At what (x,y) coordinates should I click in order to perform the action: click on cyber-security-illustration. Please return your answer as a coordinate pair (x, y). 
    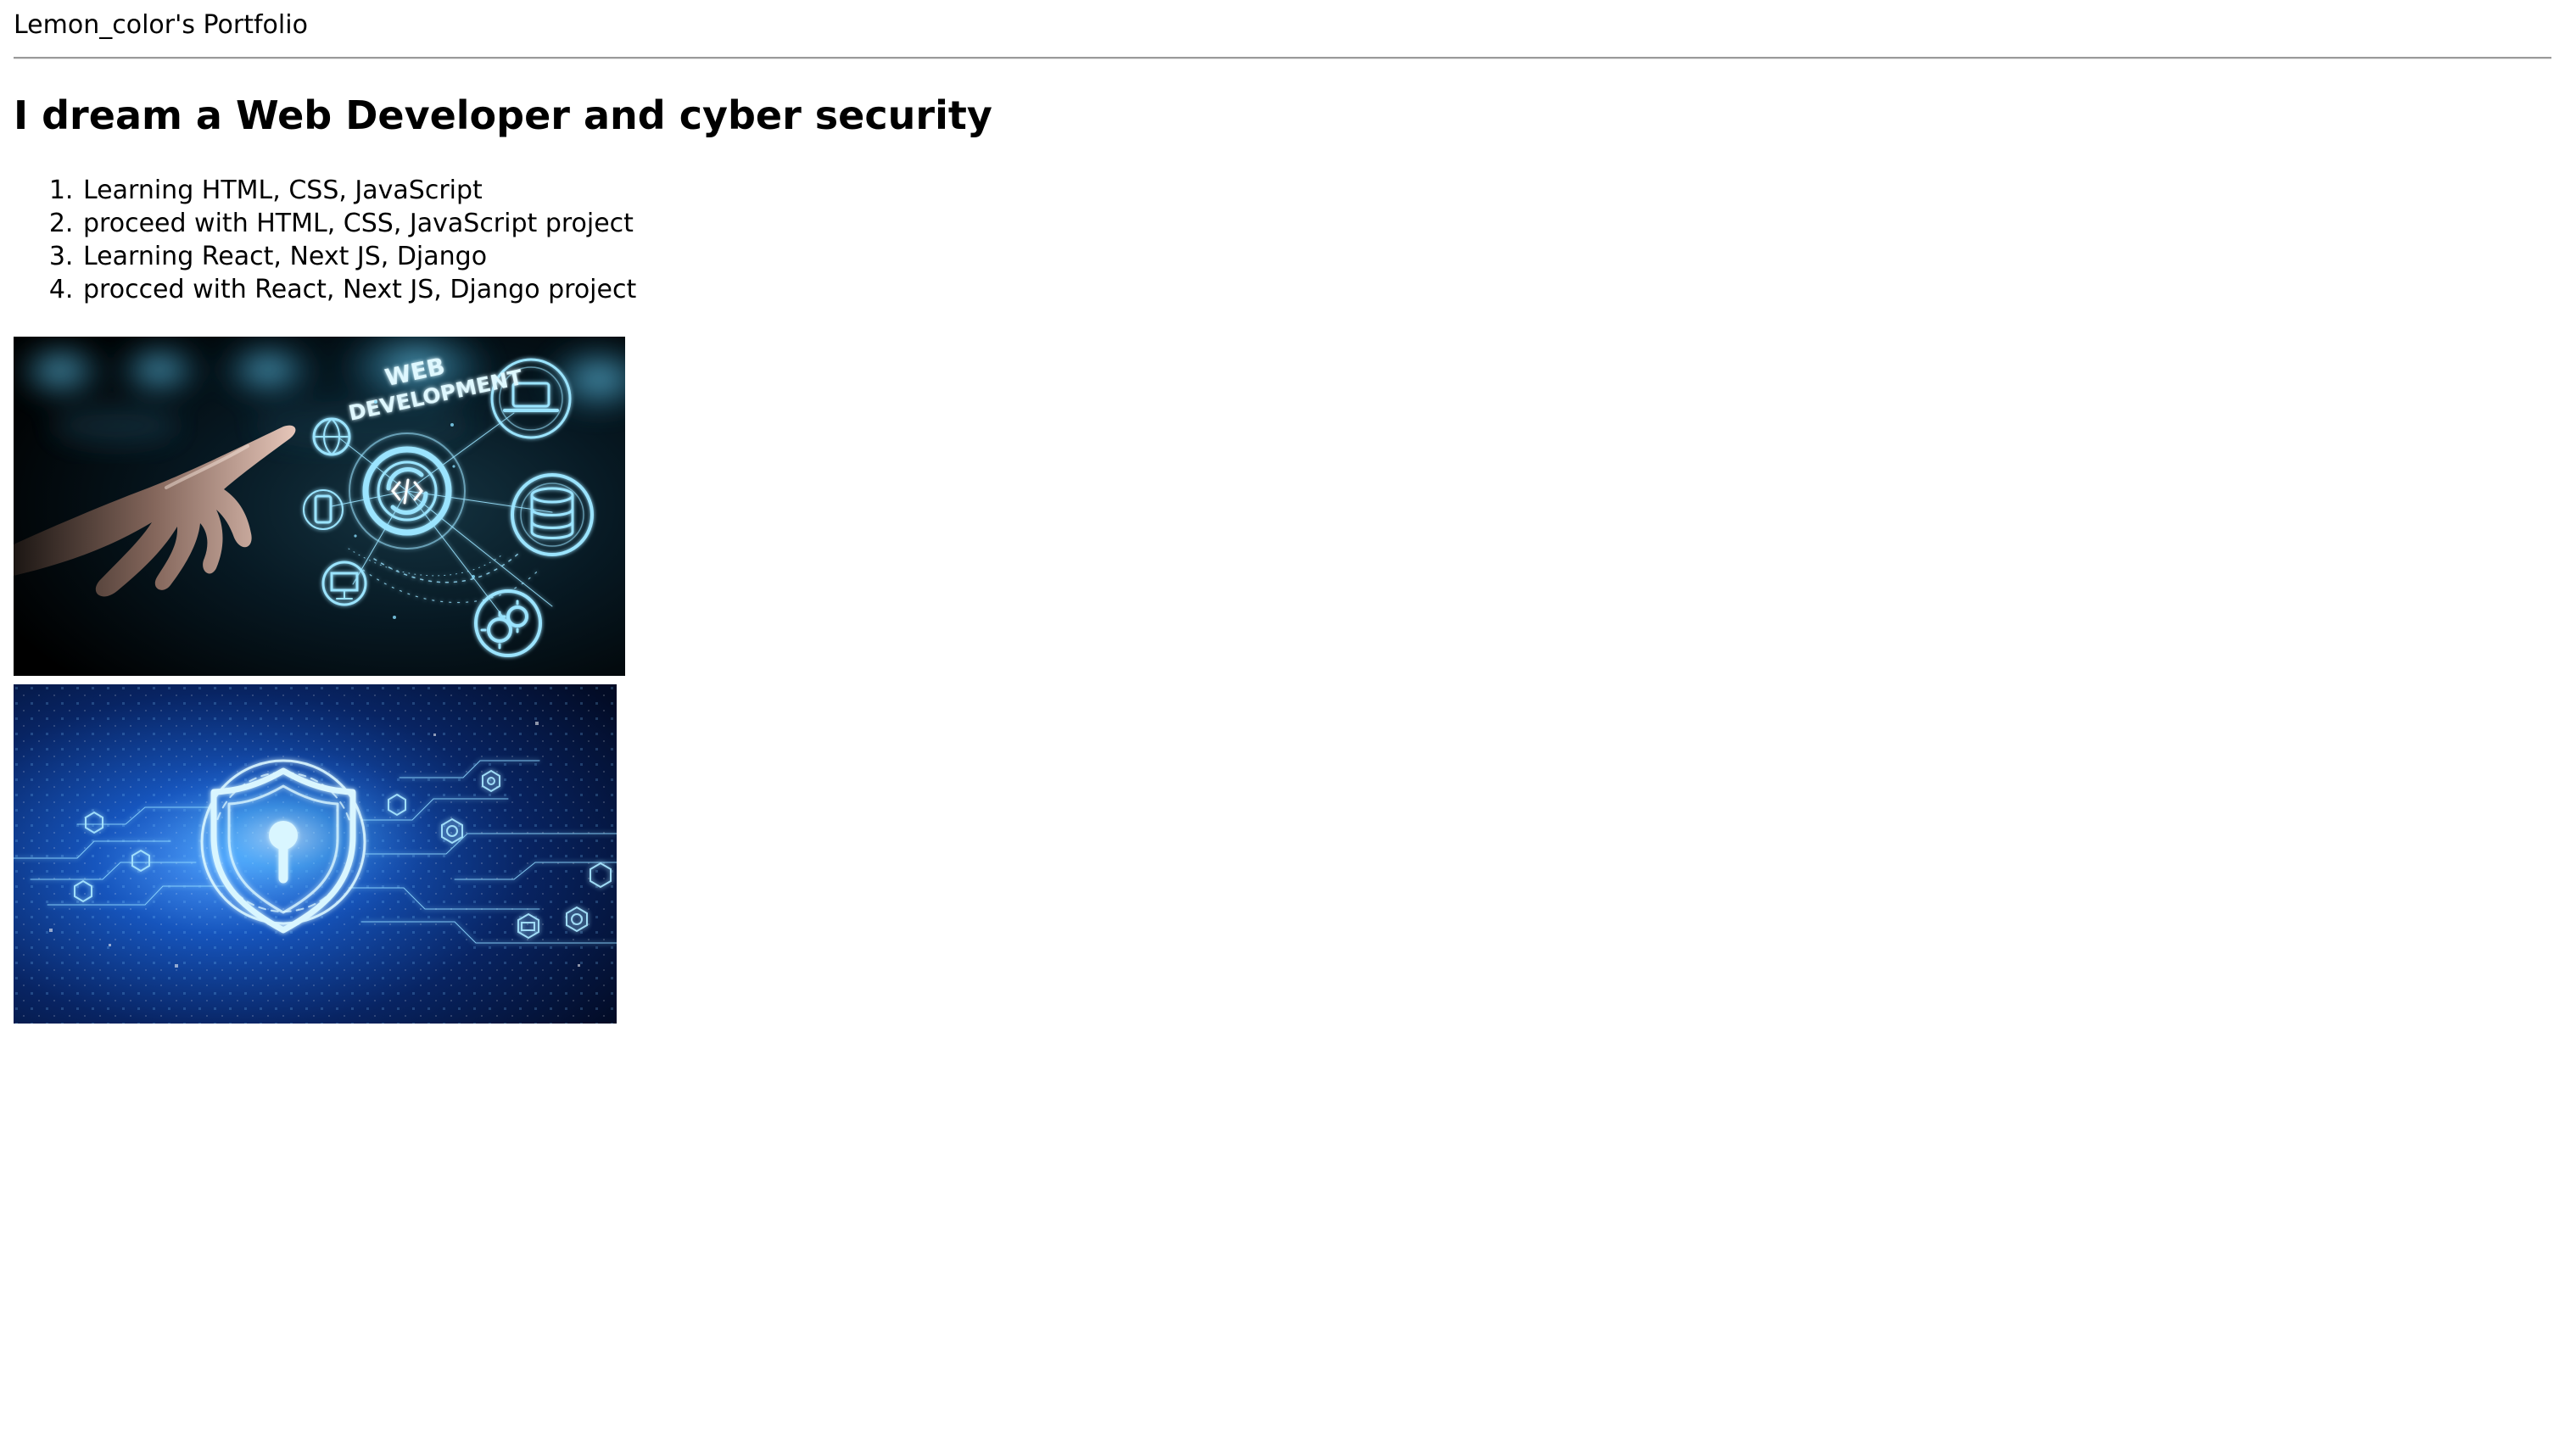
    Looking at the image, I should click on (315, 854).